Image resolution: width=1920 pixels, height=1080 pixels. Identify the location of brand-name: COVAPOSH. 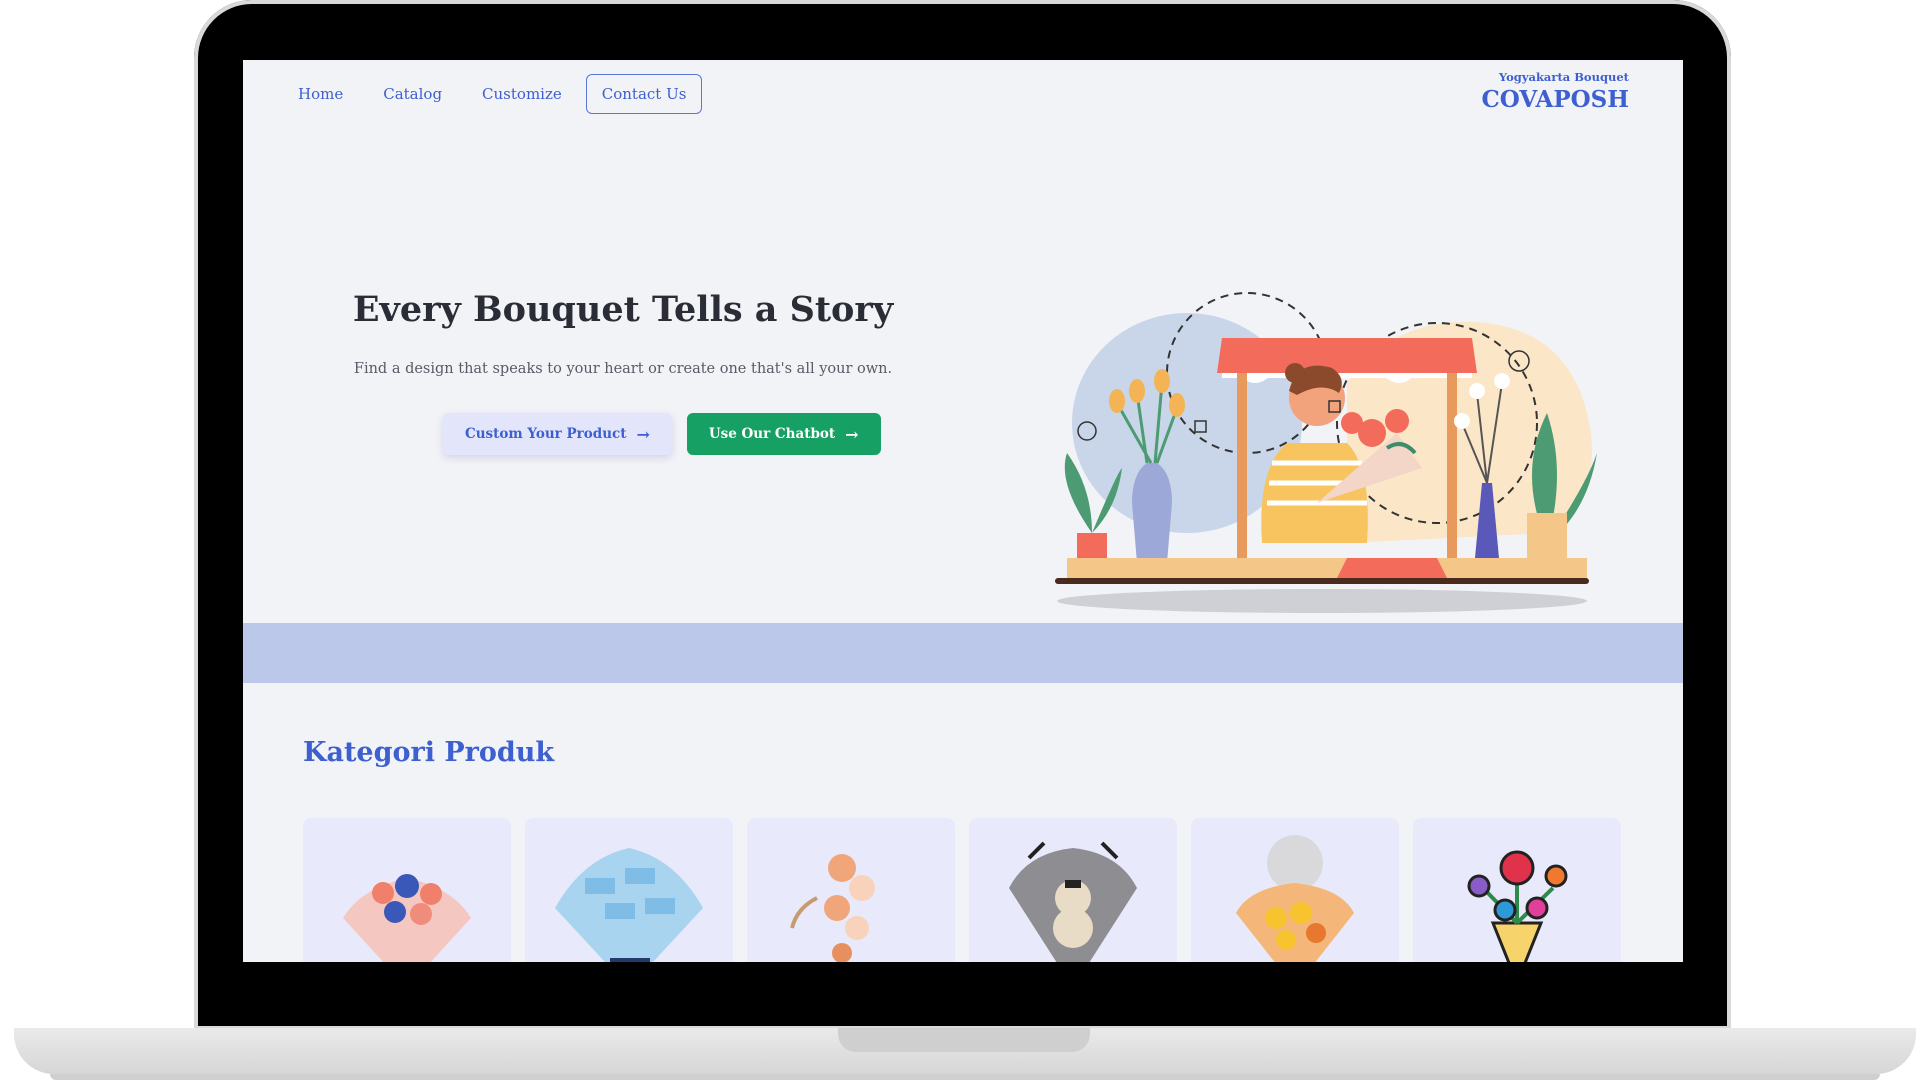
(1555, 99).